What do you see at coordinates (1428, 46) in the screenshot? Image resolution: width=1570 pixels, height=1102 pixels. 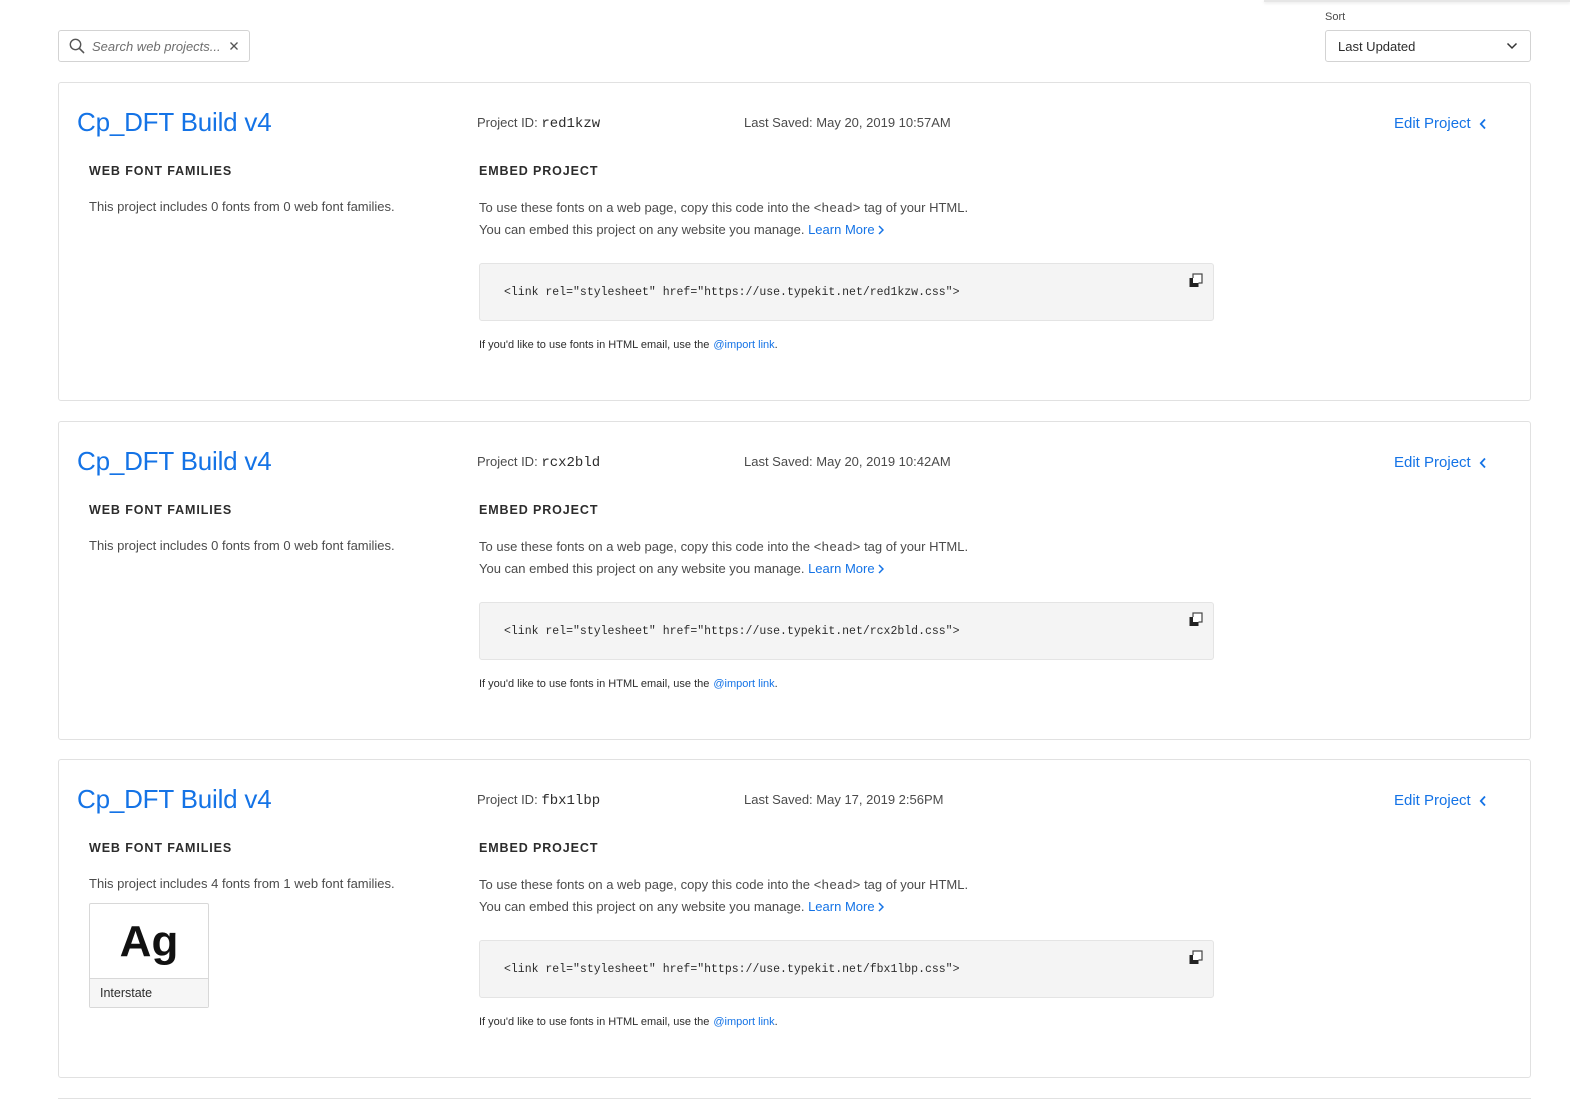 I see `sort-dropdown: Last Updated` at bounding box center [1428, 46].